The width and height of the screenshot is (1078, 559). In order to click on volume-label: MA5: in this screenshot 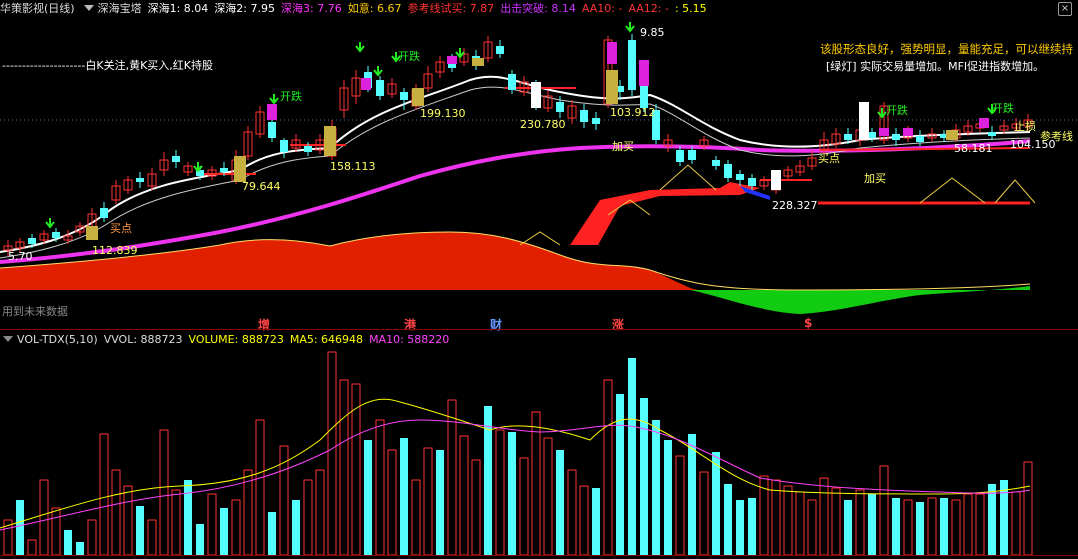, I will do `click(303, 339)`.